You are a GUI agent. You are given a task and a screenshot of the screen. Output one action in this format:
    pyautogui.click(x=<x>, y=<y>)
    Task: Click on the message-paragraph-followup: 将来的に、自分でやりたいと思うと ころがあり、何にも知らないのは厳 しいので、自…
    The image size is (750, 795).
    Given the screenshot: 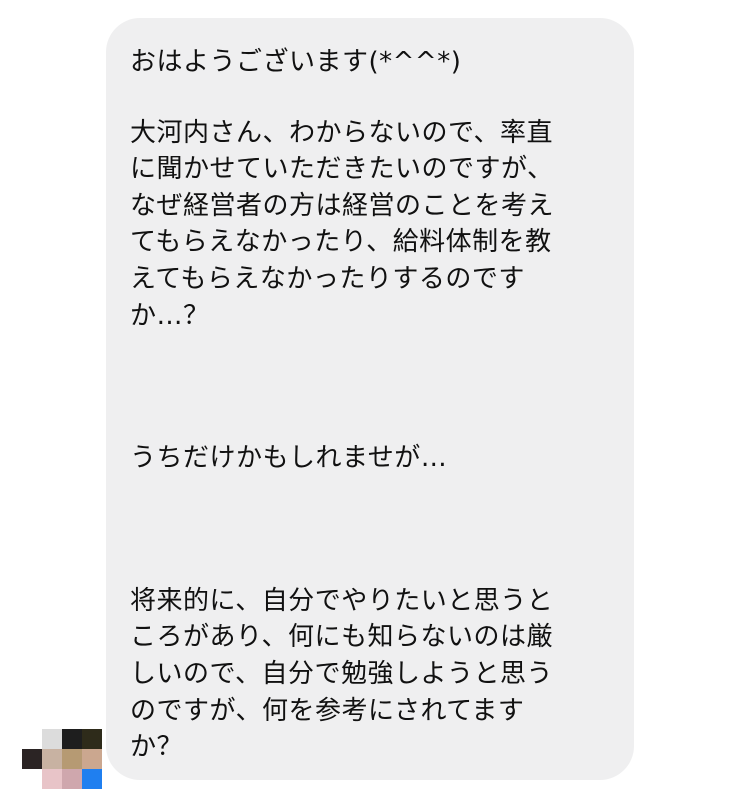 What is the action you would take?
    pyautogui.click(x=342, y=674)
    